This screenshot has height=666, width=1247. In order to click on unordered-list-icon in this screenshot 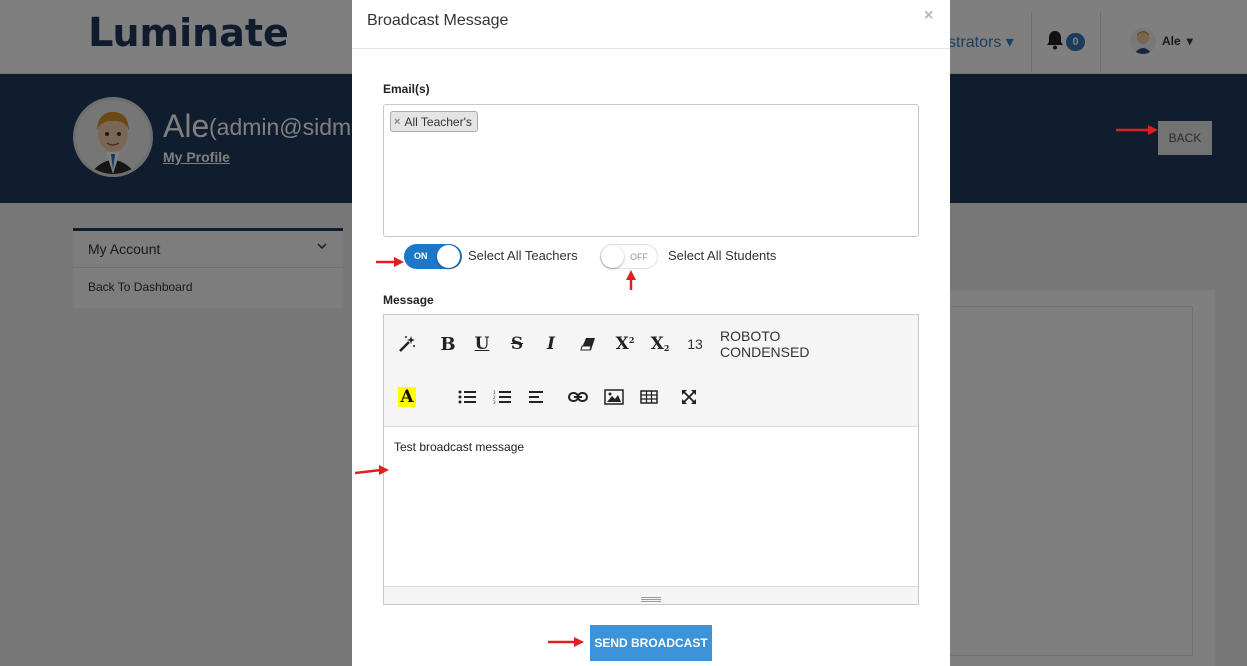, I will do `click(467, 397)`.